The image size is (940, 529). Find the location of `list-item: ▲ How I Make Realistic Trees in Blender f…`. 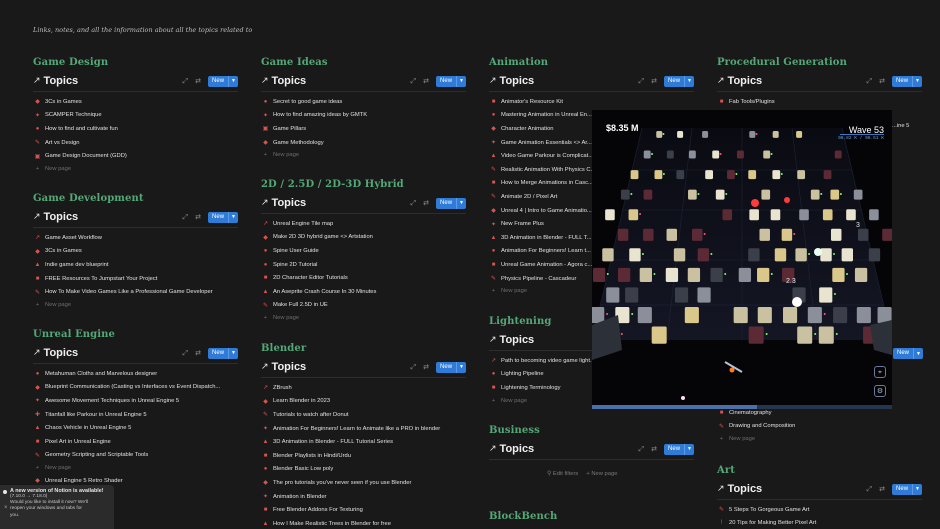

list-item: ▲ How I Make Realistic Trees in Blender f… is located at coordinates (363, 523).